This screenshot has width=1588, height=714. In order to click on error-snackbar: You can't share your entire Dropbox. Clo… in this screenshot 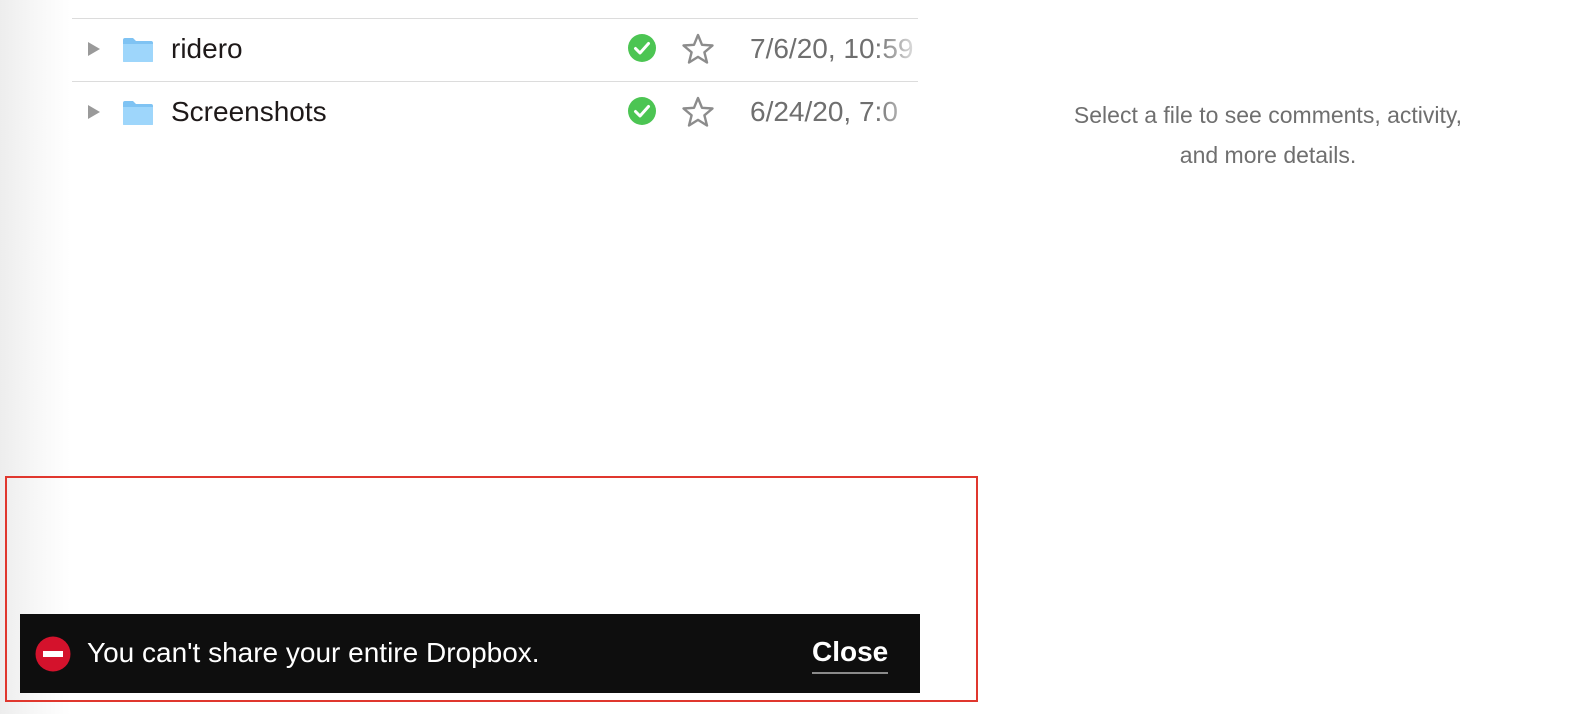, I will do `click(470, 653)`.